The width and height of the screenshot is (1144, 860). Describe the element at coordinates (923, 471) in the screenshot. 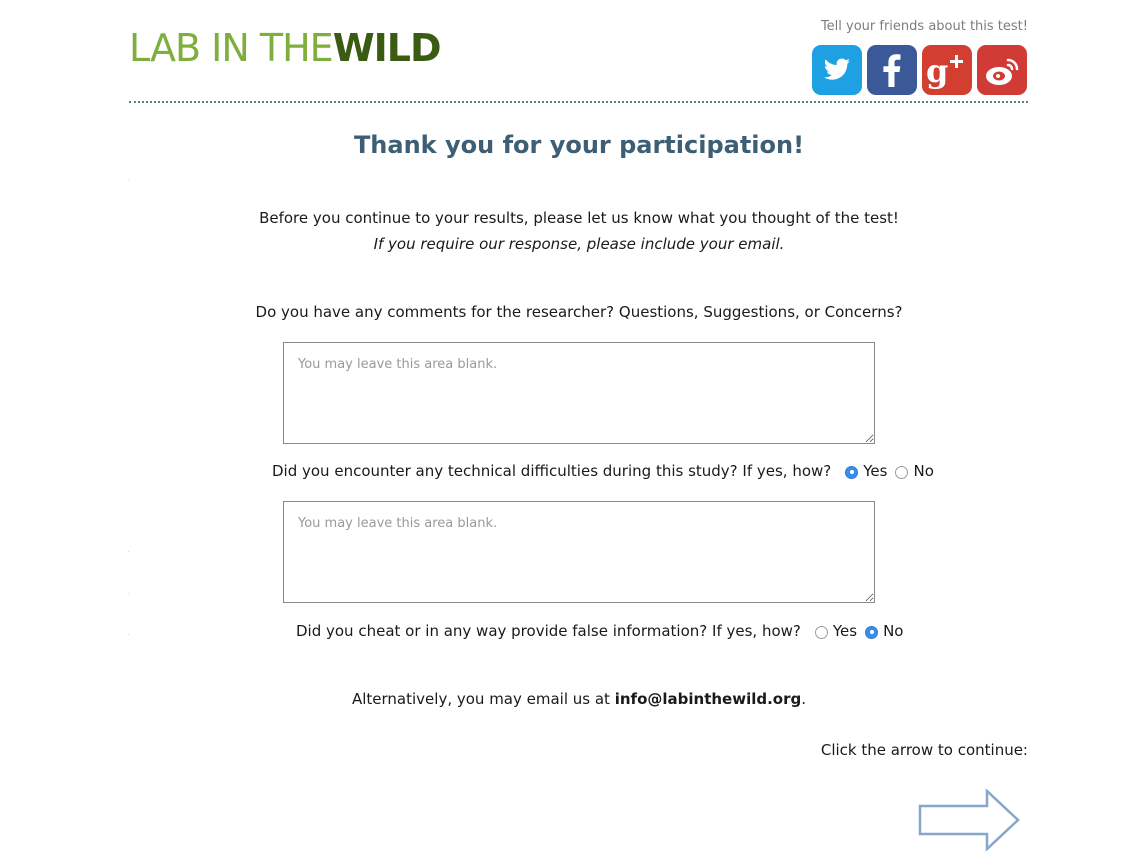

I see `technical-no-label: No` at that location.